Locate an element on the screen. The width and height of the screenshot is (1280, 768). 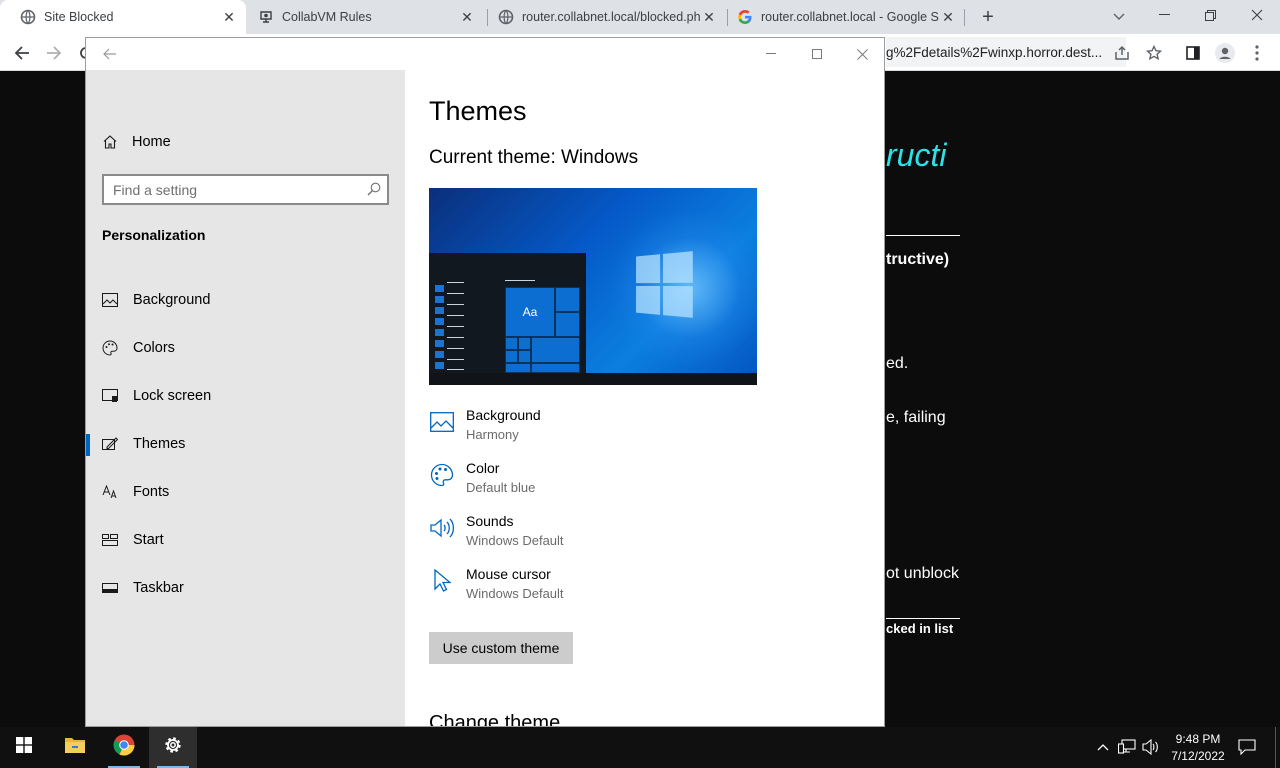
gear-icon is located at coordinates (173, 747).